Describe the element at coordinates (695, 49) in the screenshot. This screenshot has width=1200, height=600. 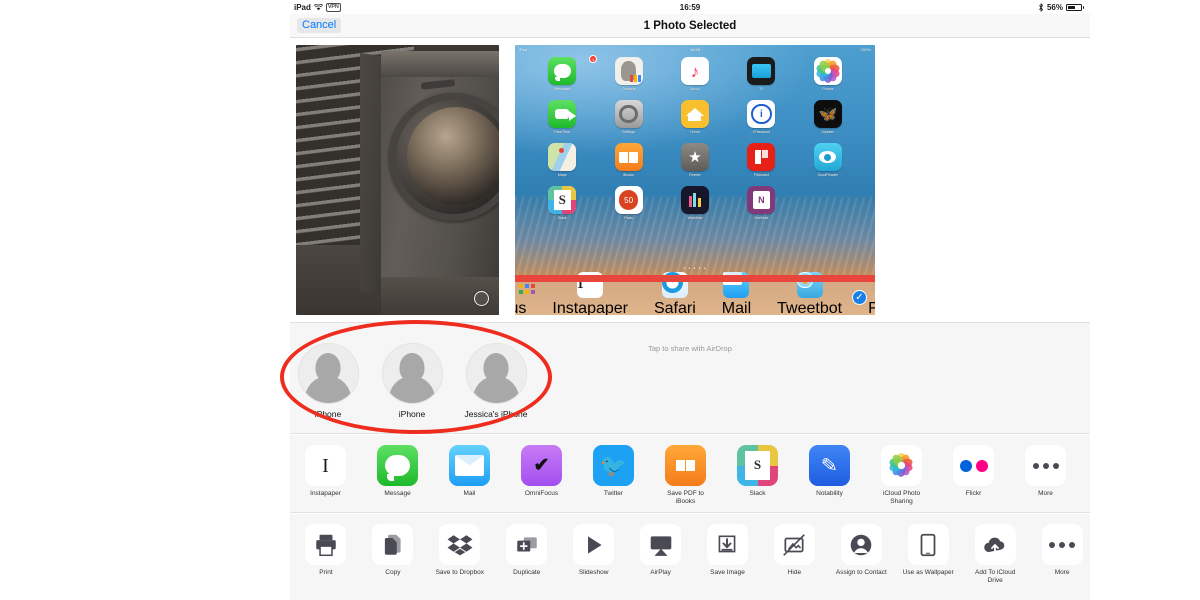
I see `ipad-screenshot-status-bar: iPad 16:58 100%` at that location.